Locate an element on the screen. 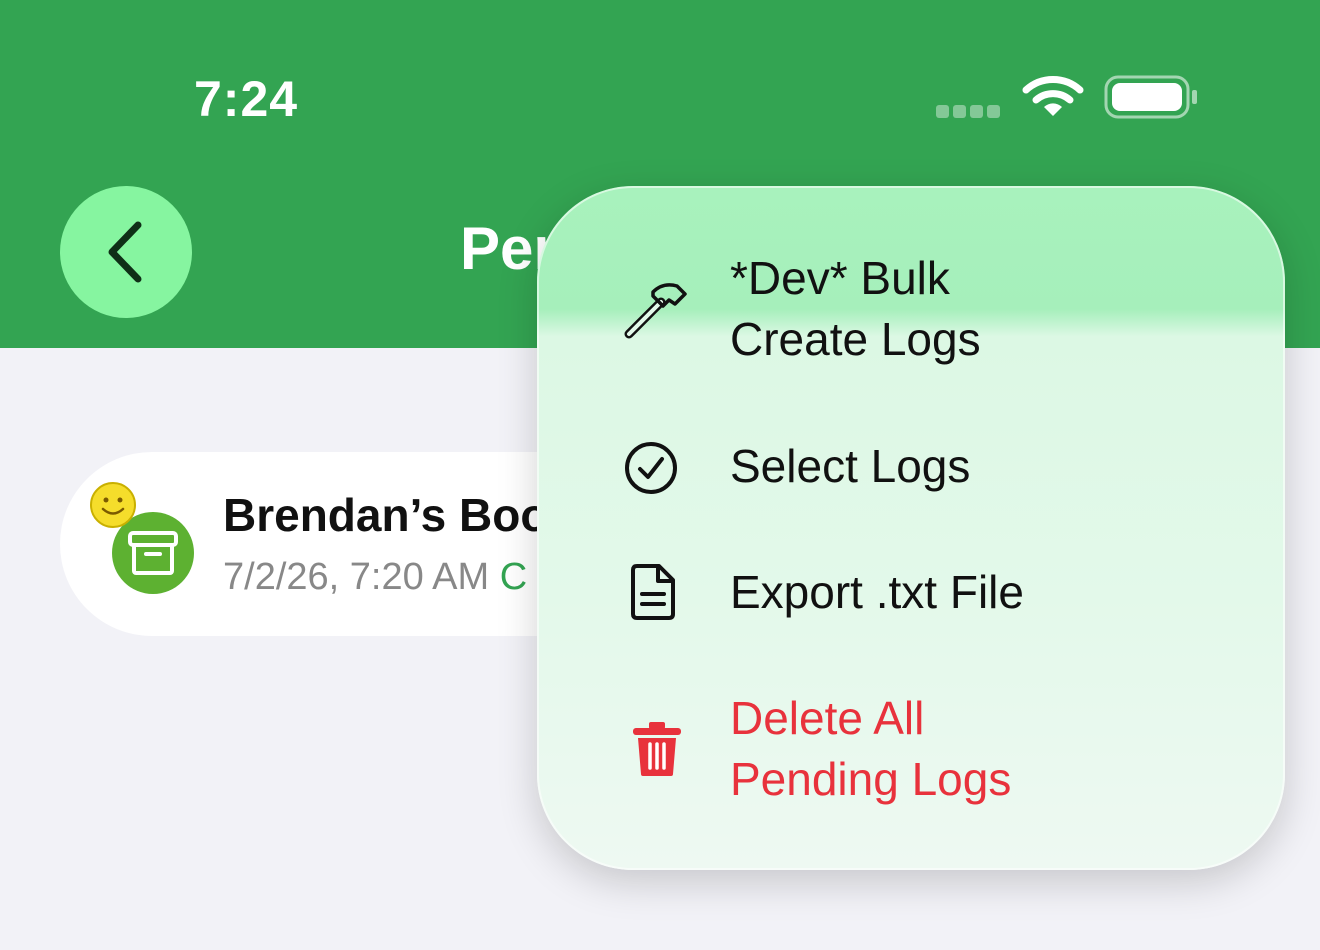 Image resolution: width=1320 pixels, height=950 pixels. menu-item-select-logs: Select Logs is located at coordinates (911, 468).